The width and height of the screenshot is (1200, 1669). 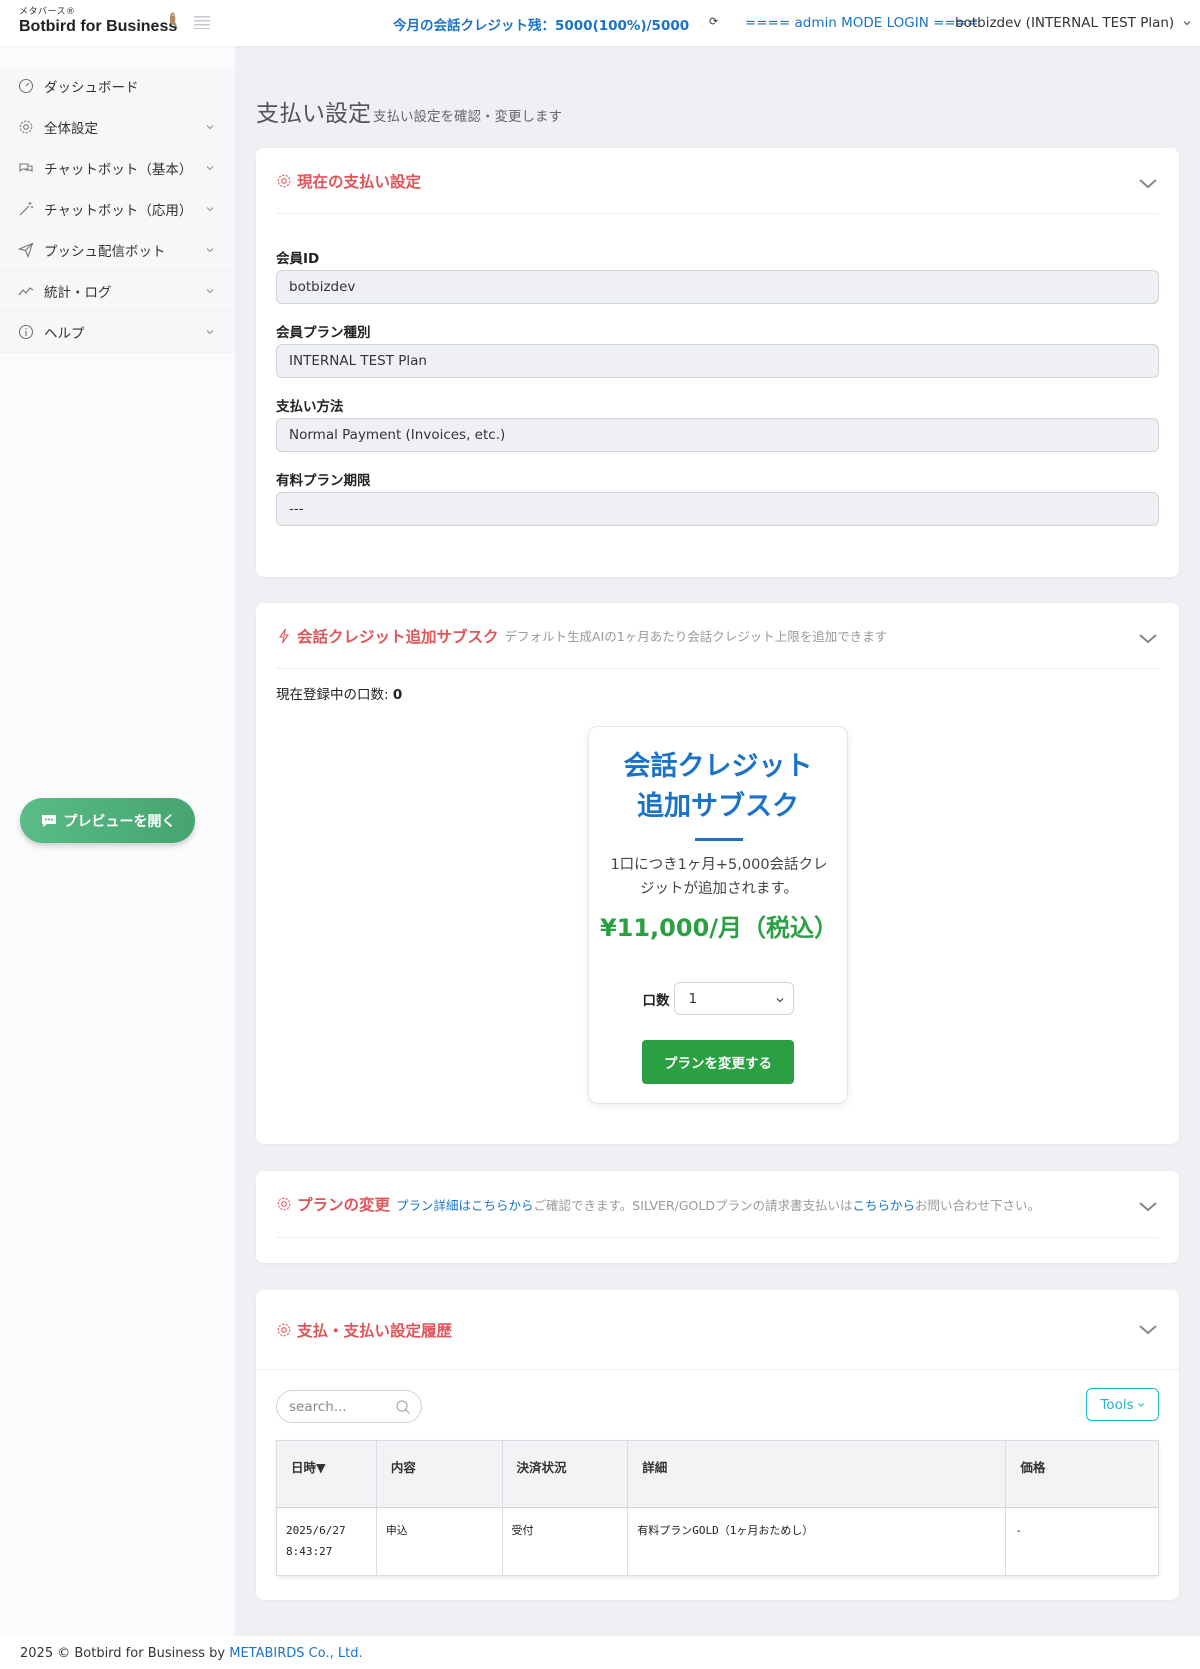 I want to click on plan-details-link: プラン詳細はこちらから, so click(x=465, y=1205).